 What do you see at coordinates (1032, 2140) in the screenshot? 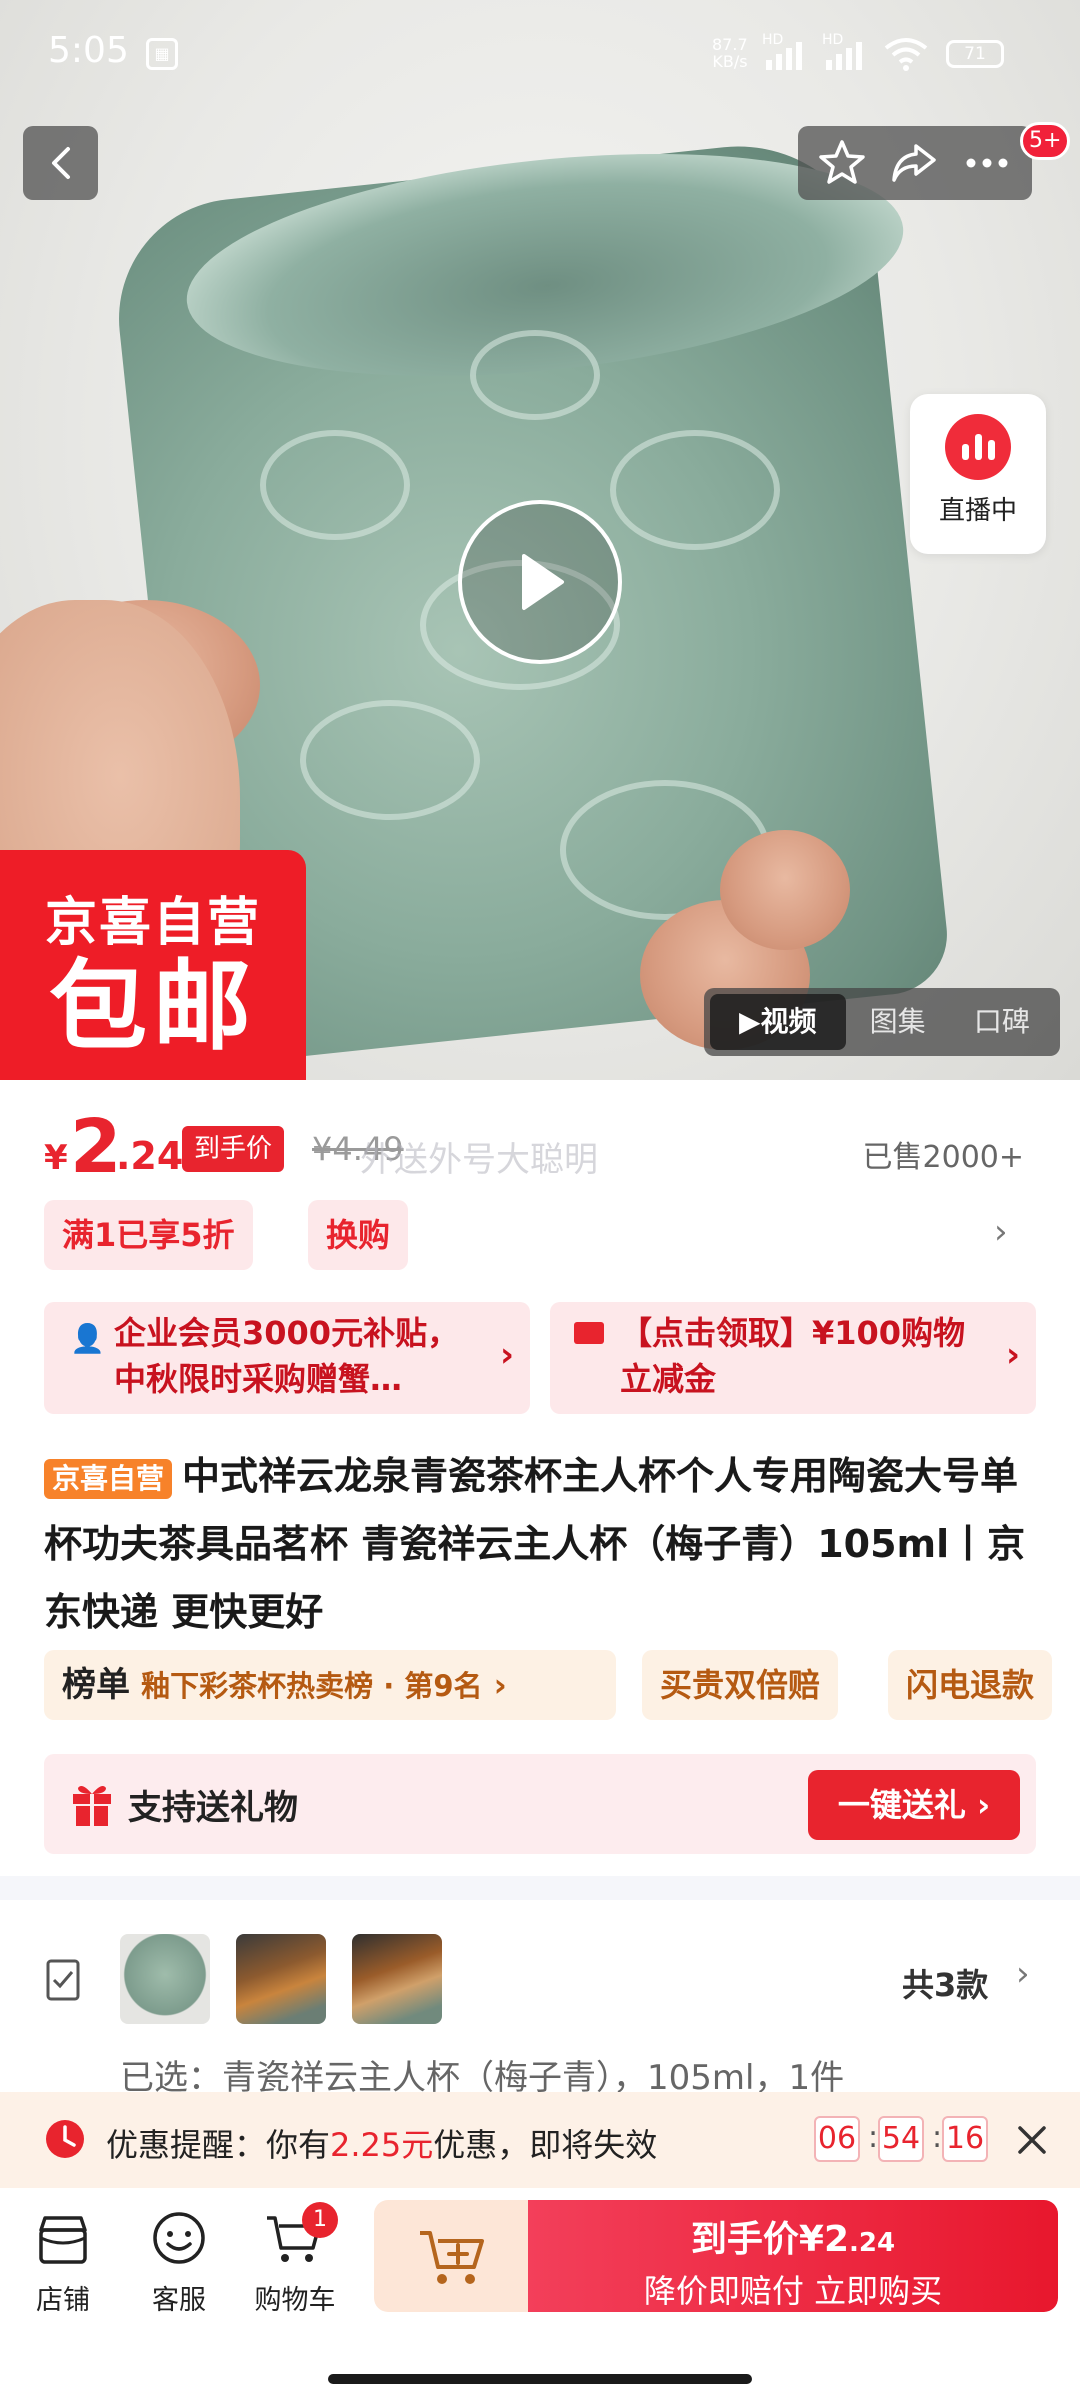
I see `close-icon` at bounding box center [1032, 2140].